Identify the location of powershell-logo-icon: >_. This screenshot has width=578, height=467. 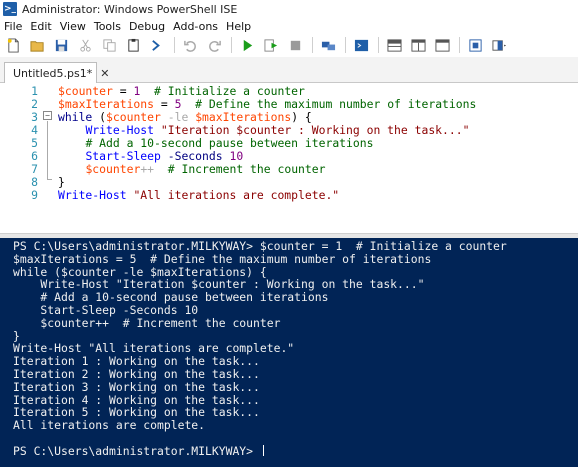
(10, 9).